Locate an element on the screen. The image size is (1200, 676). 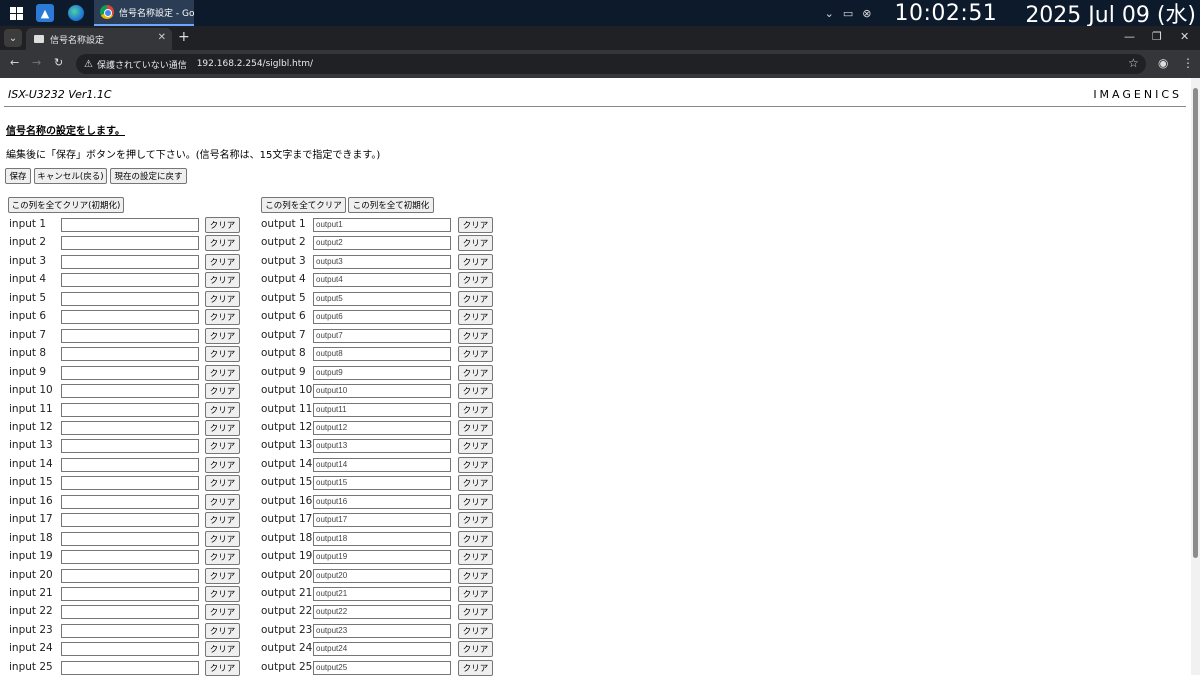
app-icon: ▲ is located at coordinates (45, 13).